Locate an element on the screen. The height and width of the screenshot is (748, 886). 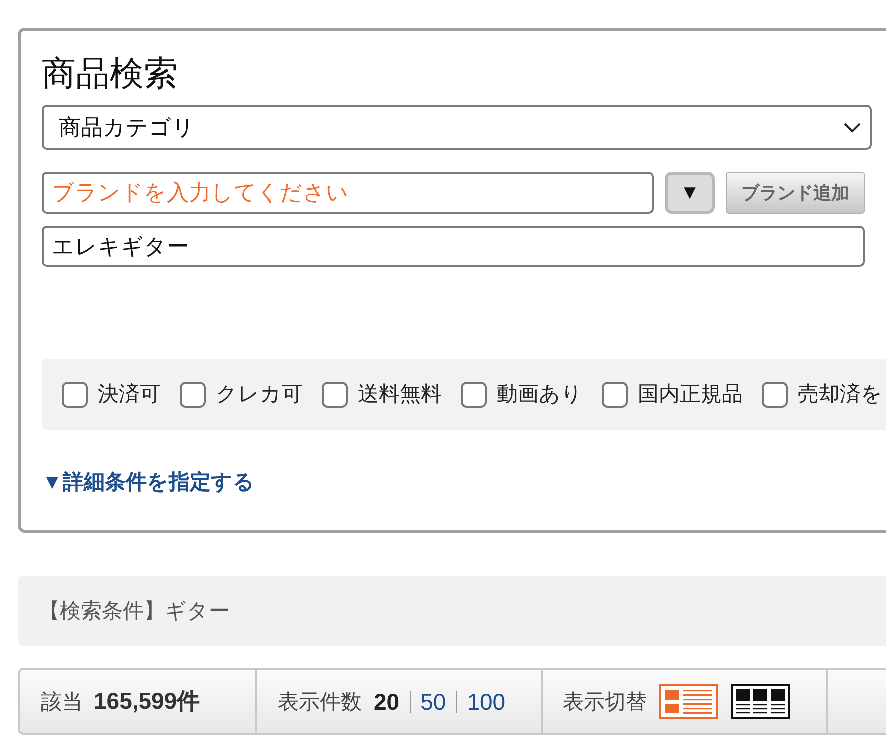
search-conditions-text: 【検索条件】ギター is located at coordinates (134, 612).